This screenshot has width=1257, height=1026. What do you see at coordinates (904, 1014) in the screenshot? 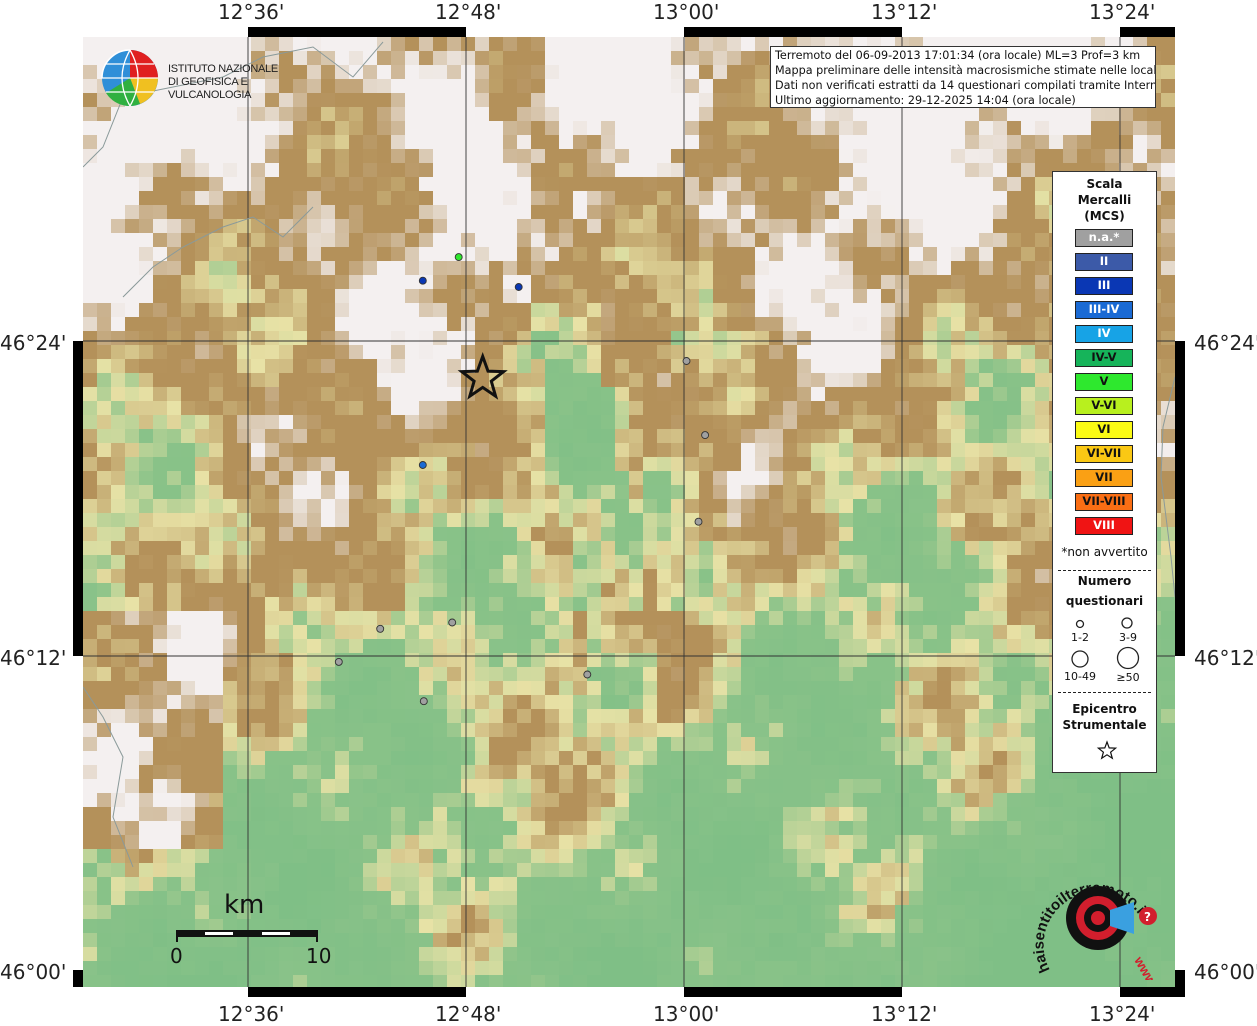
I see `lon-label-bottom-4: 13°12'` at bounding box center [904, 1014].